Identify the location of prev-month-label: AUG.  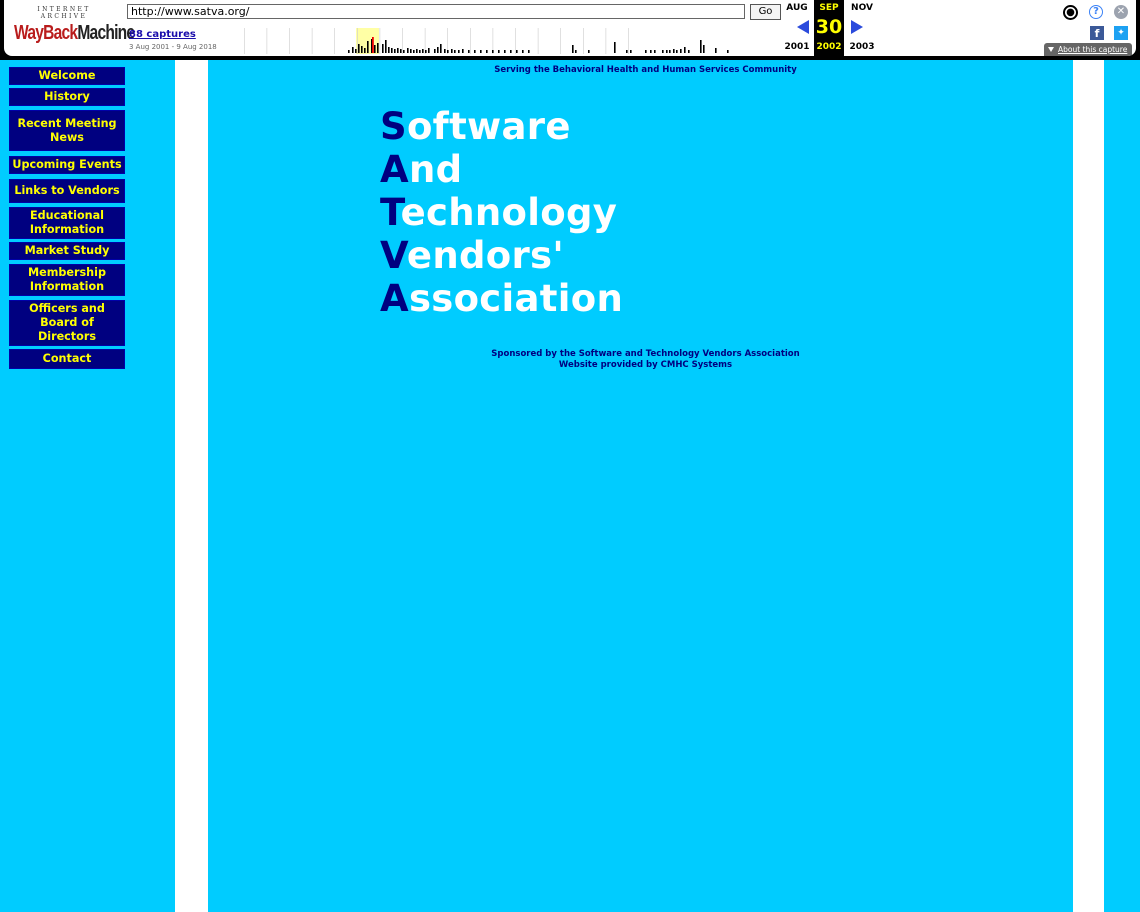
(797, 8).